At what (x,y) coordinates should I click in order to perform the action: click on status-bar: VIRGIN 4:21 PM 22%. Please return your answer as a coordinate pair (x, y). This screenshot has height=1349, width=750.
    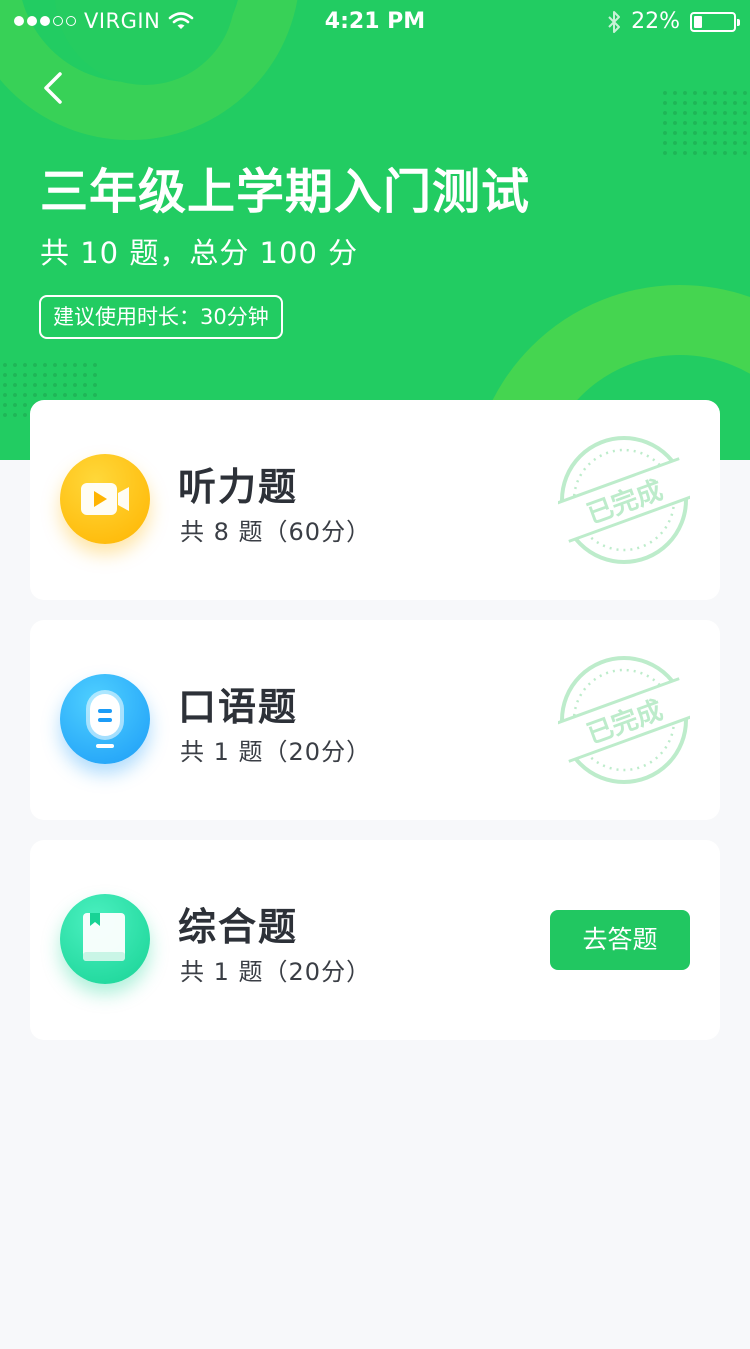
    Looking at the image, I should click on (375, 22).